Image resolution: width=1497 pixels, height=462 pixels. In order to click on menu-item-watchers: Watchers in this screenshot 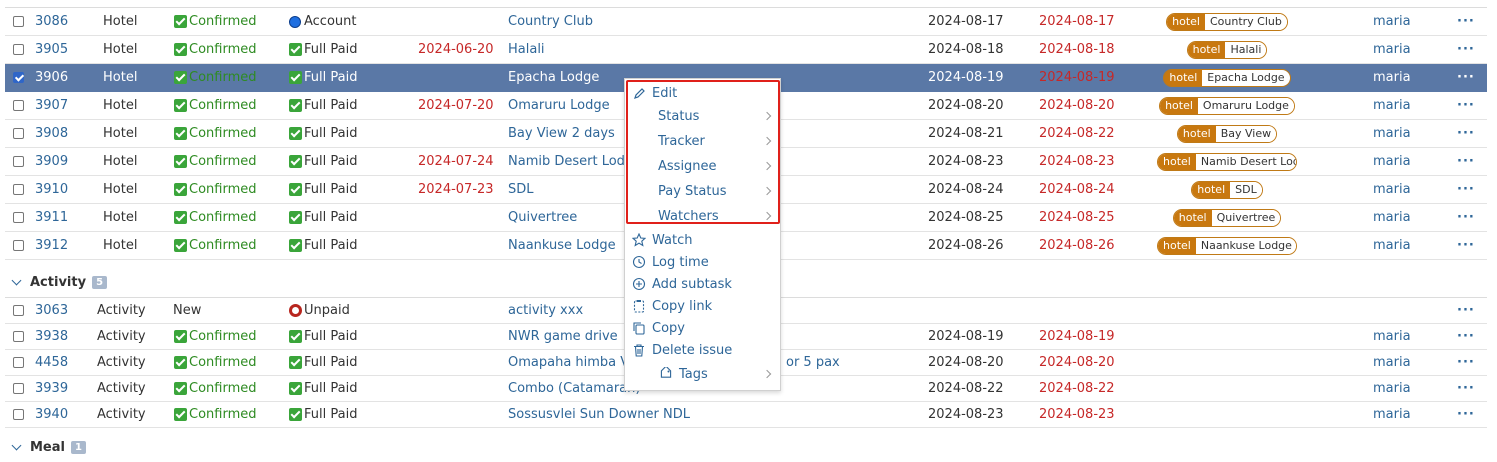, I will do `click(702, 216)`.